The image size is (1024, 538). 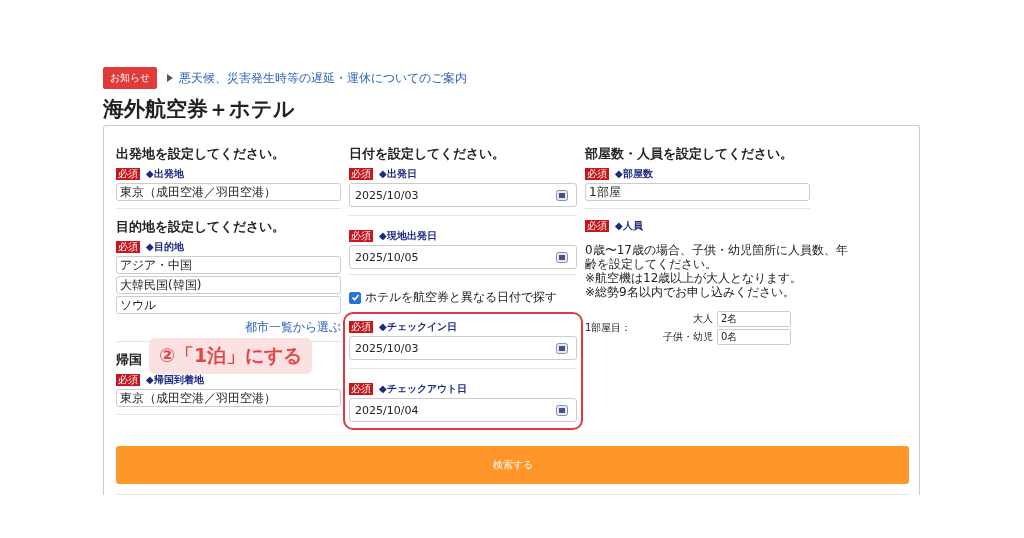 What do you see at coordinates (463, 410) in the screenshot?
I see `date-field: 2025/10/04` at bounding box center [463, 410].